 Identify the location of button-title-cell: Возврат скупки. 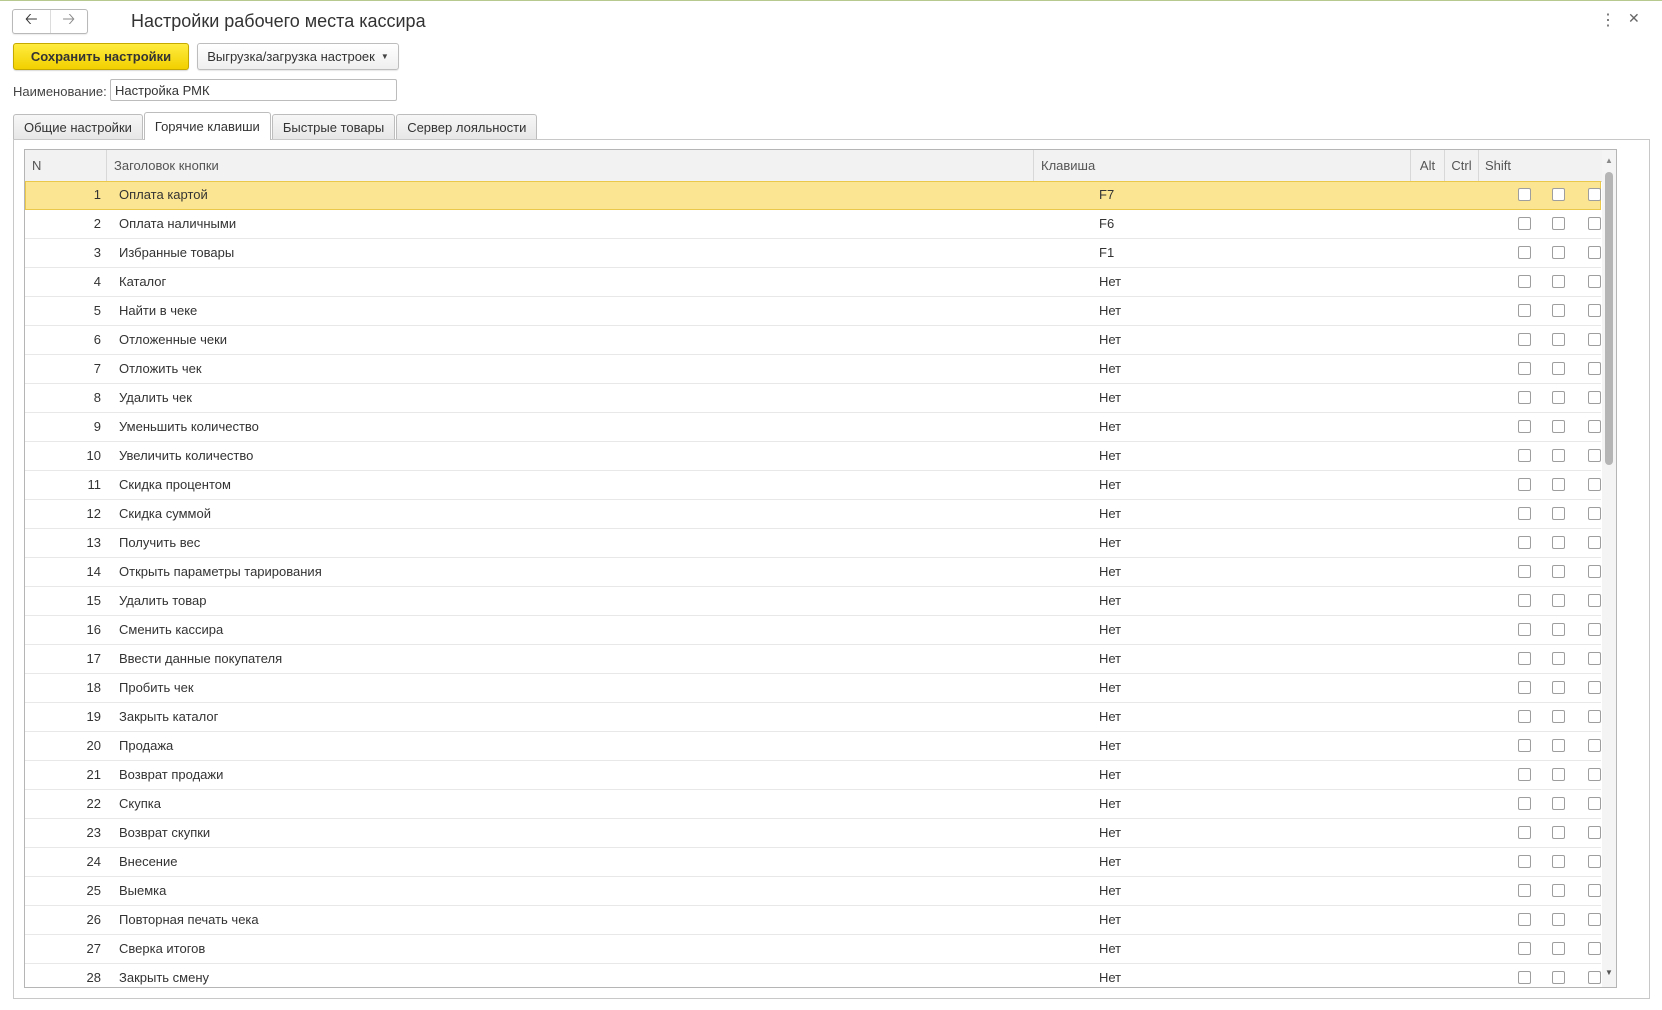
(164, 833).